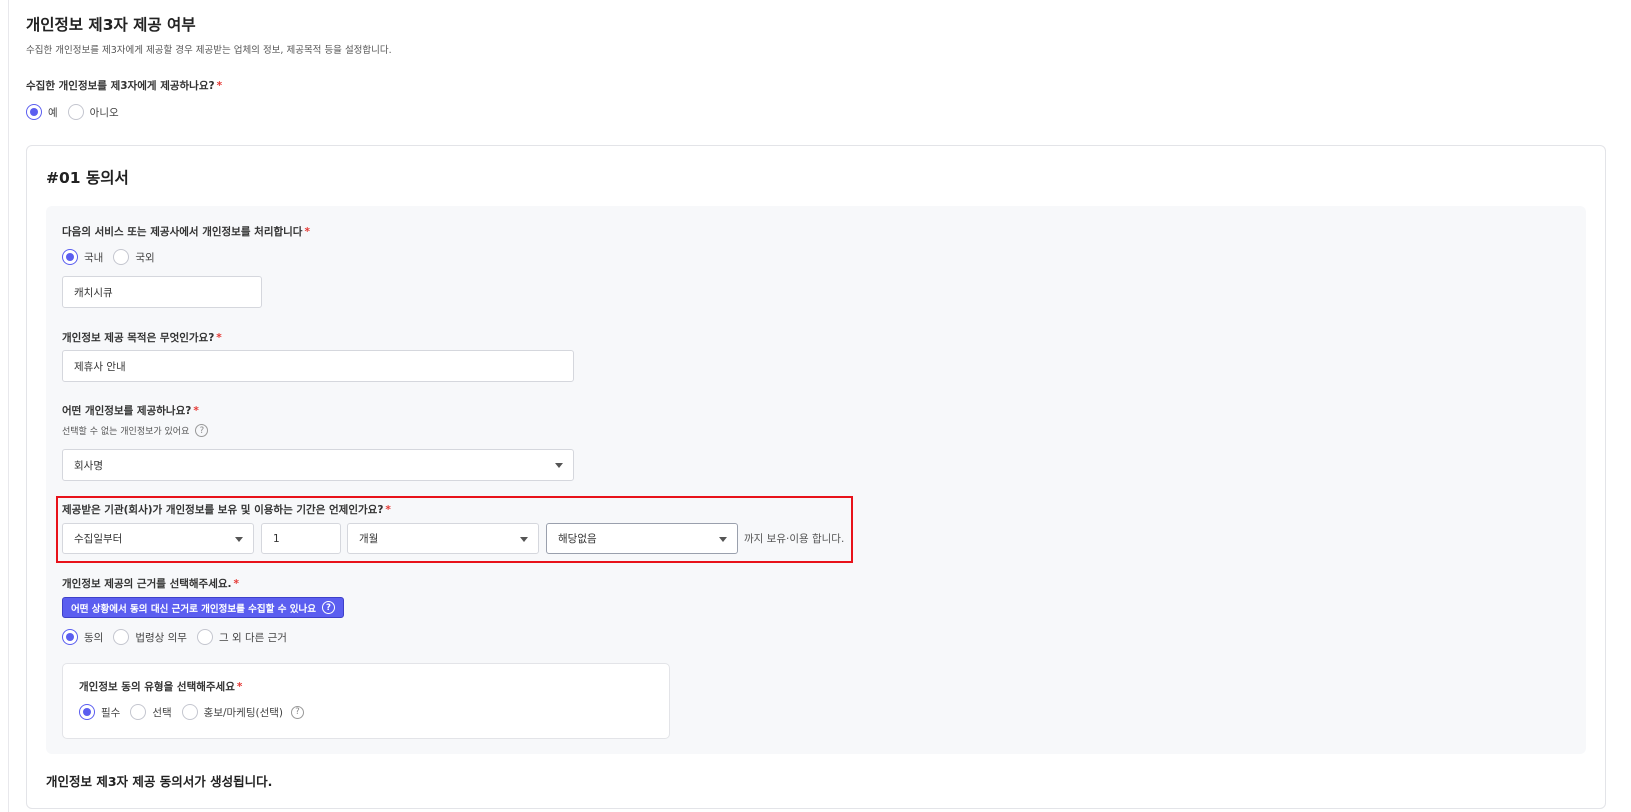 This screenshot has height=812, width=1631. I want to click on radio-domestic, so click(70, 257).